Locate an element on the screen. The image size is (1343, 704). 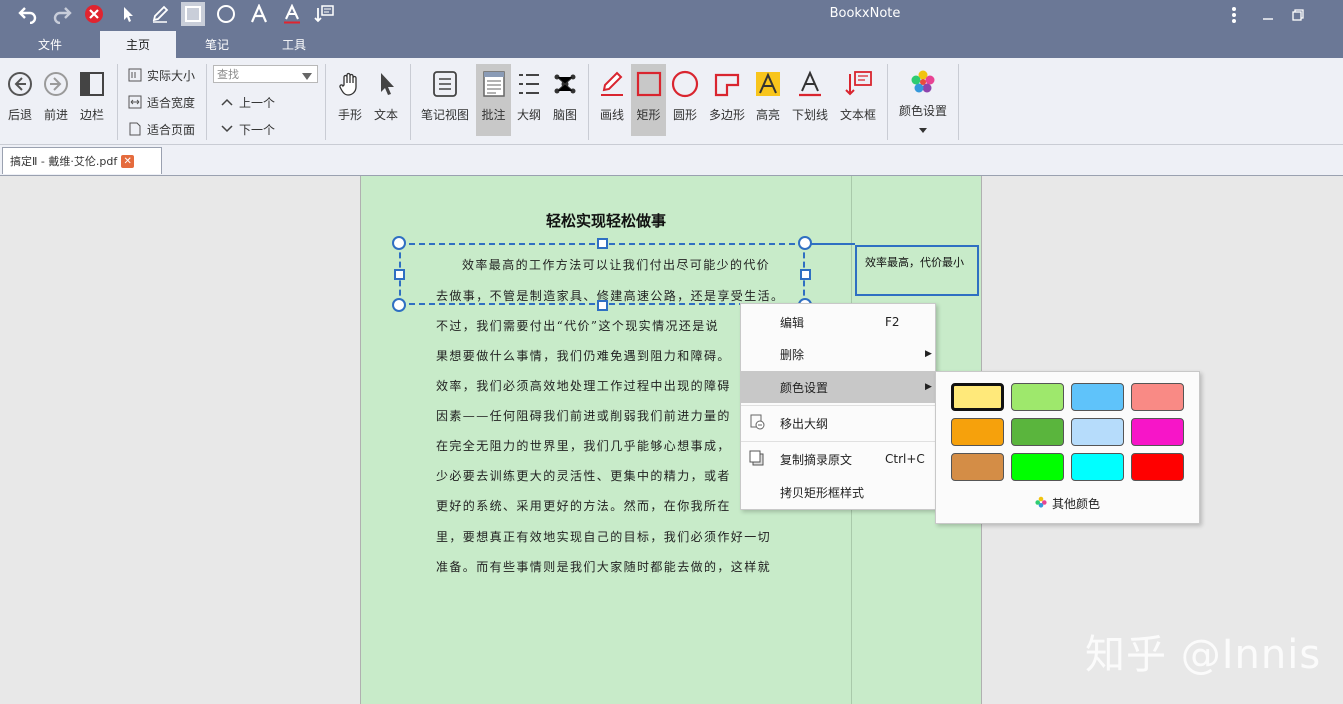
hand-tool-button: 手形 is located at coordinates (350, 100).